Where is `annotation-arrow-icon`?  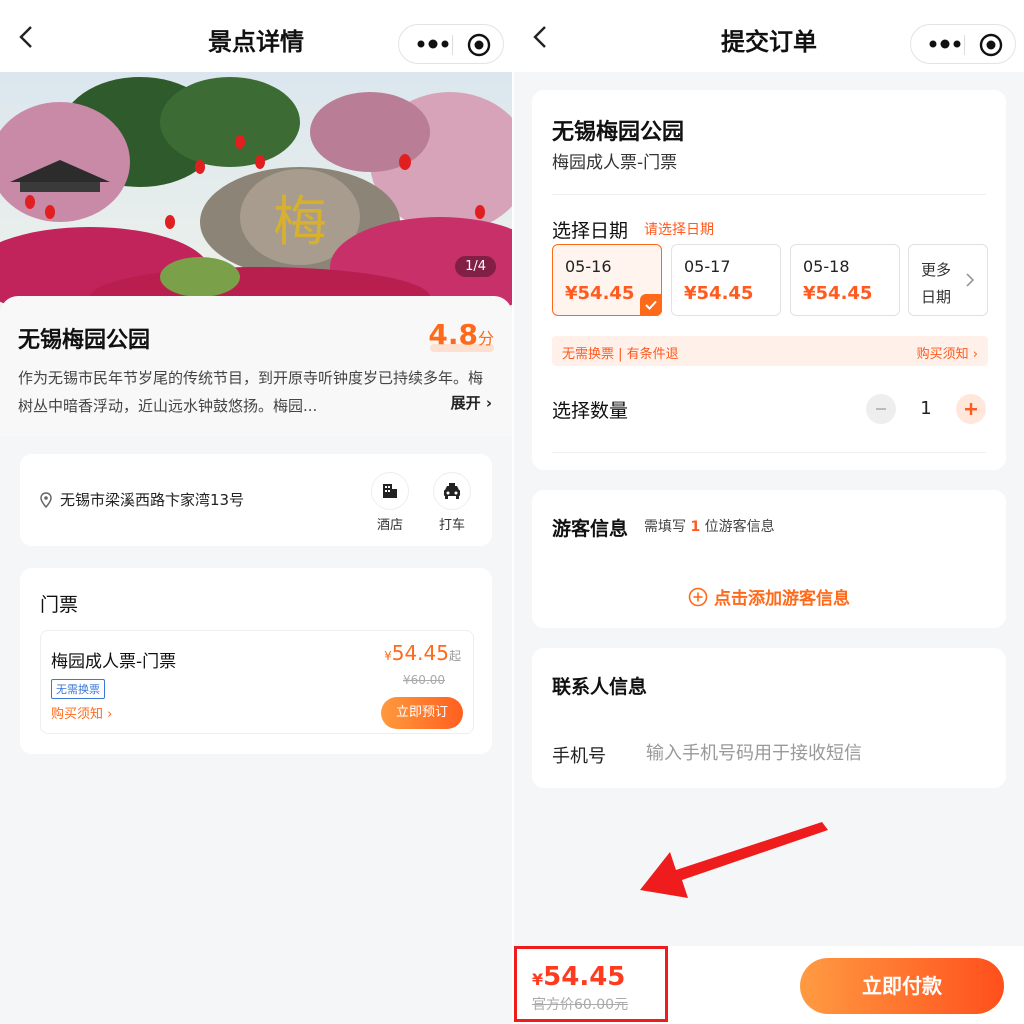 annotation-arrow-icon is located at coordinates (734, 860).